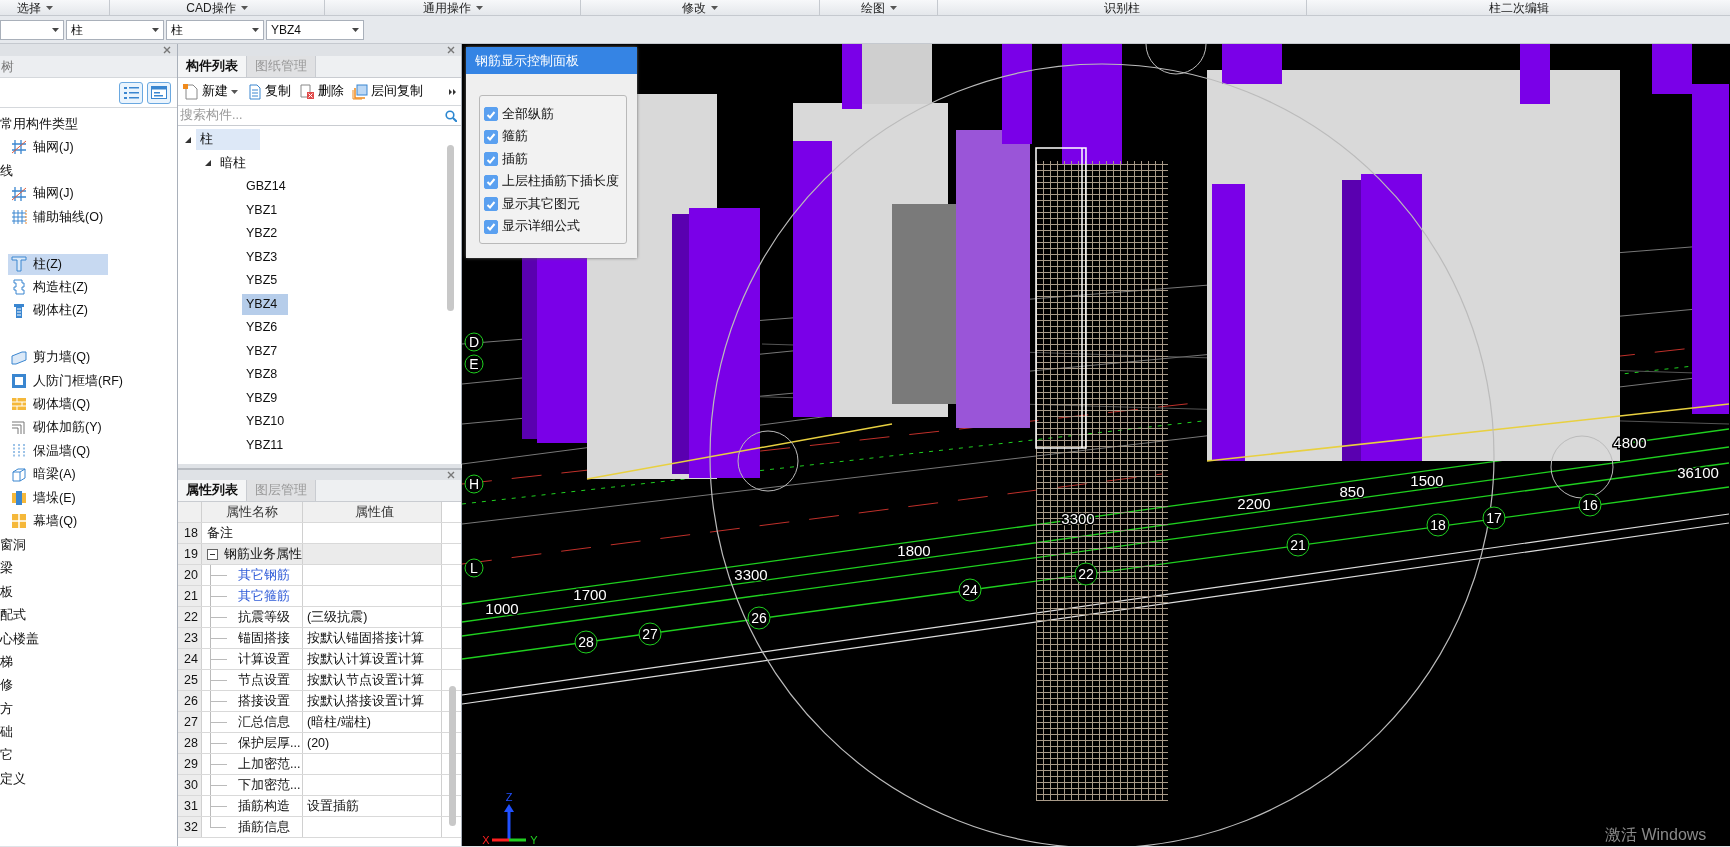 The height and width of the screenshot is (847, 1730). Describe the element at coordinates (58, 428) in the screenshot. I see `tree-item: 砌体加筋(Y)` at that location.